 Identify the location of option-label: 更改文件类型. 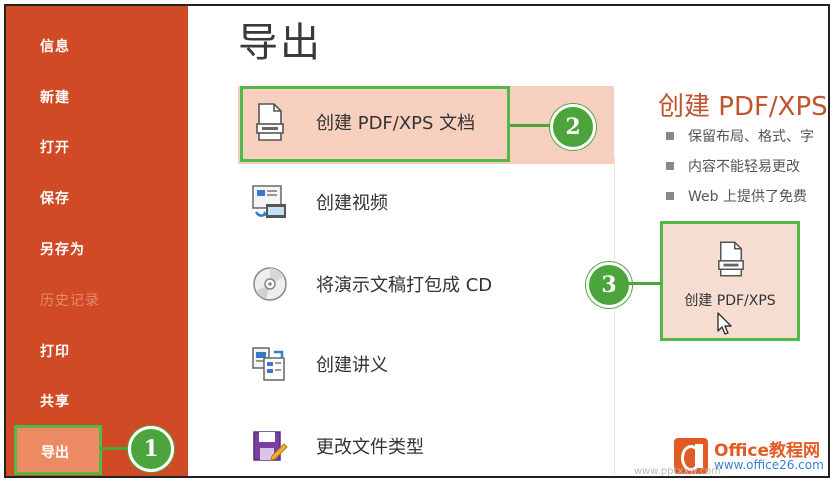
(370, 447).